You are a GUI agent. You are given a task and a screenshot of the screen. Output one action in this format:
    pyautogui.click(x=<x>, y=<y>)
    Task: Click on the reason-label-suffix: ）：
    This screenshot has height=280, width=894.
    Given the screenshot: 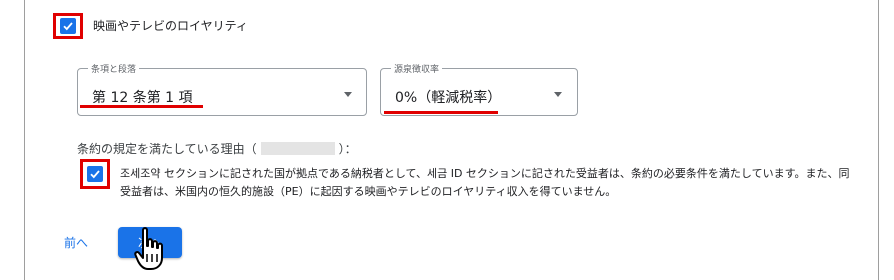 What is the action you would take?
    pyautogui.click(x=347, y=149)
    